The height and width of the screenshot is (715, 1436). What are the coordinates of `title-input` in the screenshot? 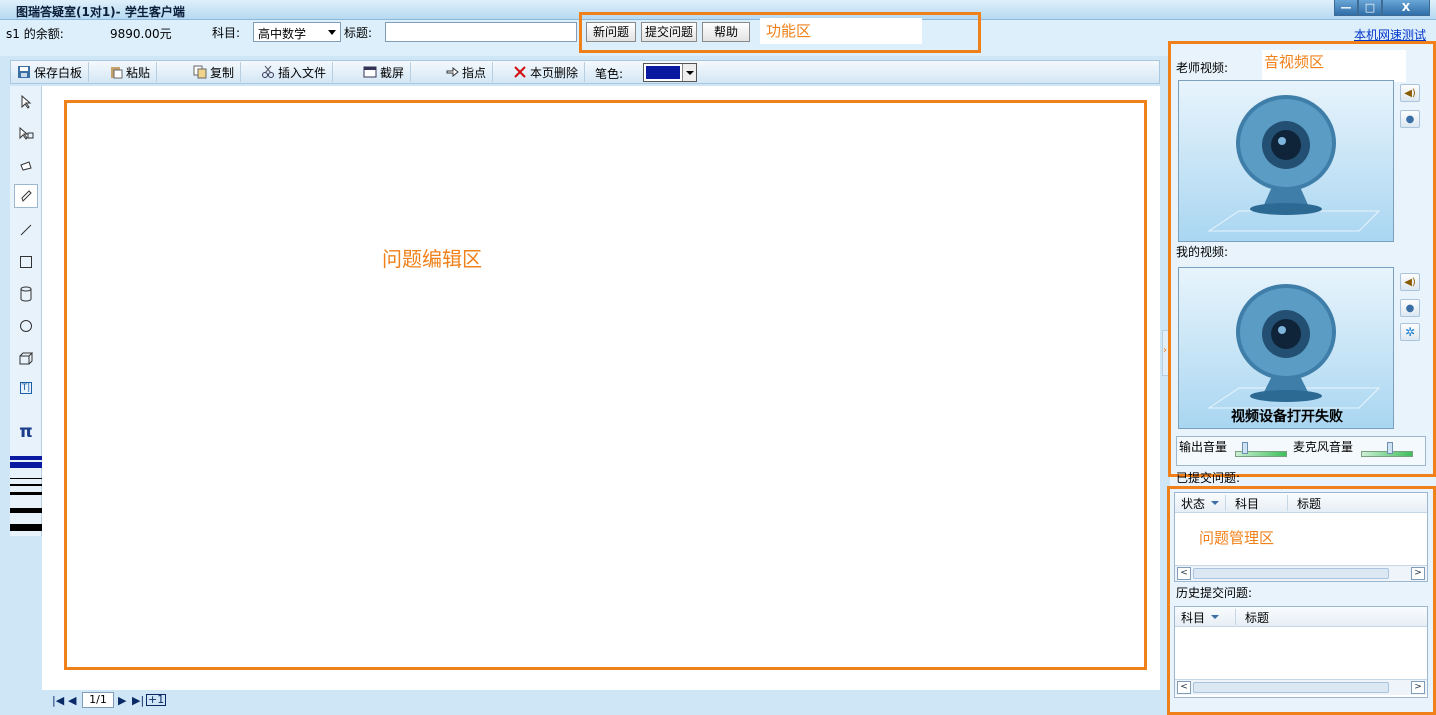 It's located at (481, 32).